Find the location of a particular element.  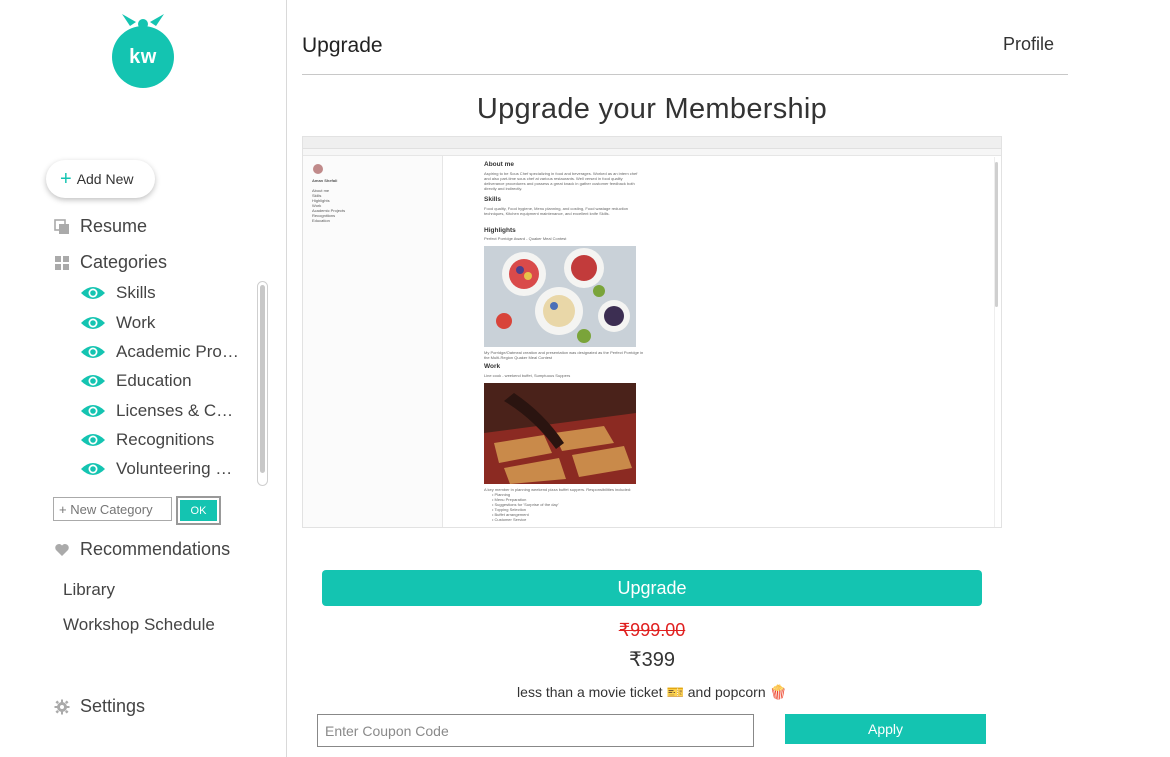

sidebar-item-resume: Resume is located at coordinates (100, 226).